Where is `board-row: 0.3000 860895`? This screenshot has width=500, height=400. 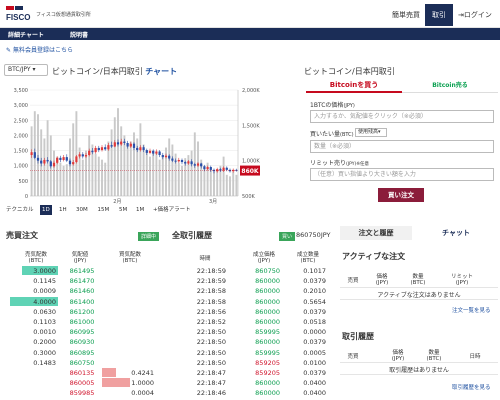 board-row: 0.3000 860895 is located at coordinates (82, 353).